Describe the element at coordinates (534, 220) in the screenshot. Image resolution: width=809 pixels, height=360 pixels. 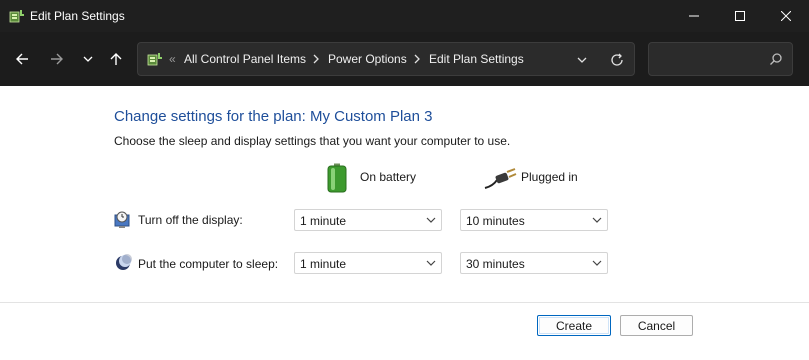
I see `display-off-plugged-select: 10 minutes` at that location.